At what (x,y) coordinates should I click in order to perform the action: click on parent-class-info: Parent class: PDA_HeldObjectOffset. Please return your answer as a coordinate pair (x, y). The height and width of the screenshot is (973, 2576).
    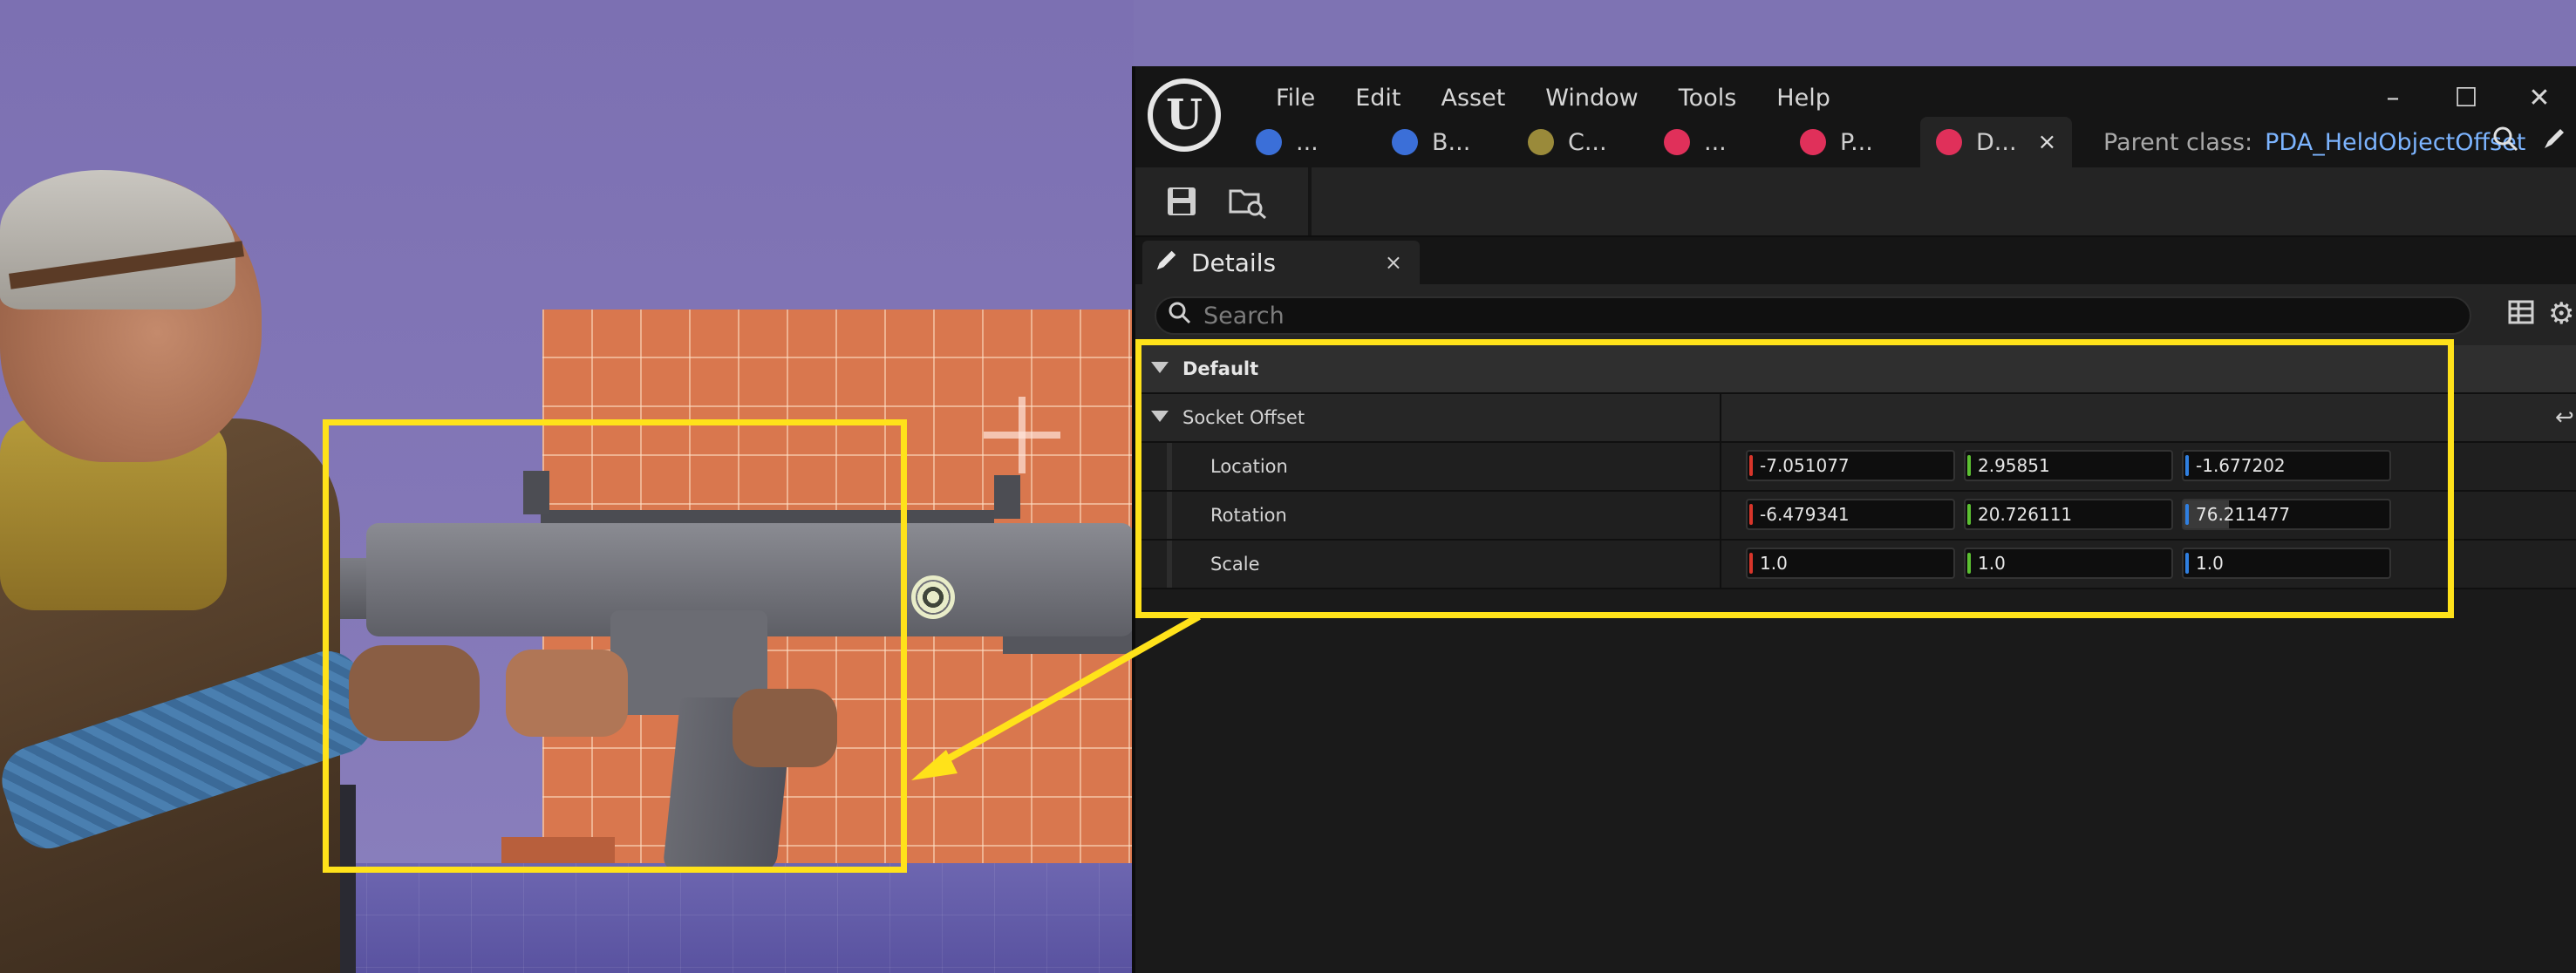
    Looking at the image, I should click on (2314, 142).